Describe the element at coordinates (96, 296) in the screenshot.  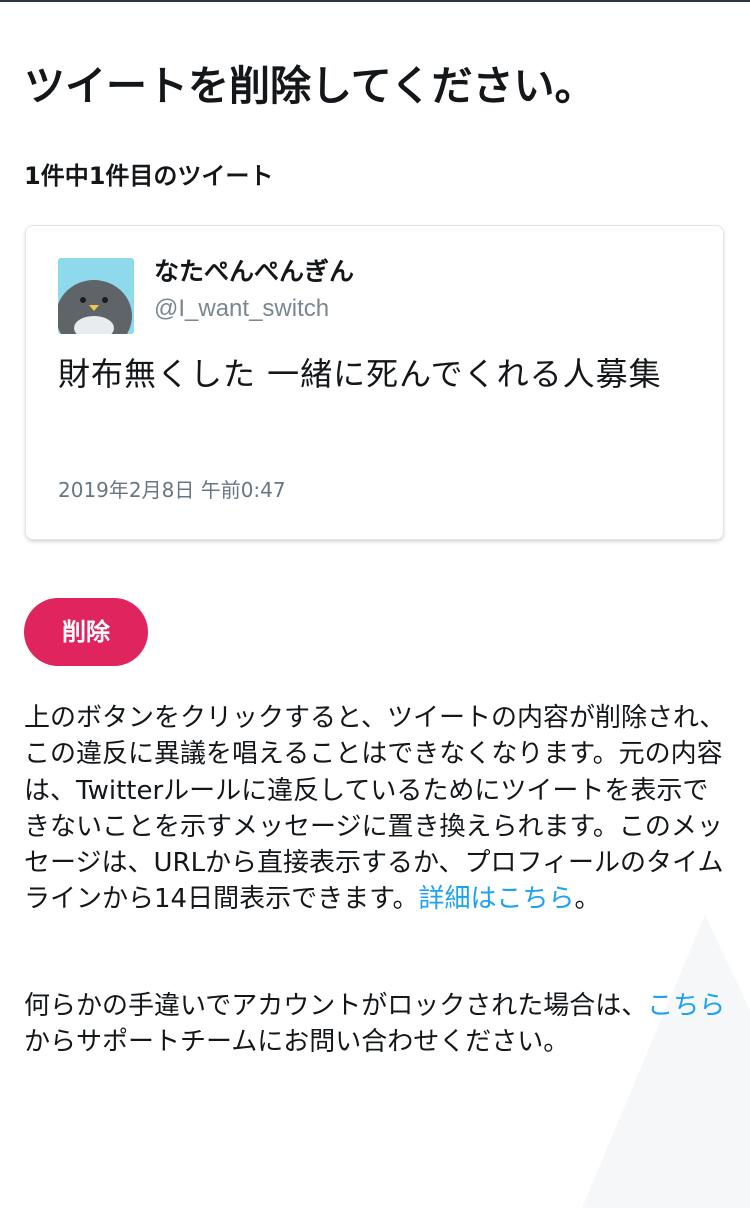
I see `penguin-avatar-icon` at that location.